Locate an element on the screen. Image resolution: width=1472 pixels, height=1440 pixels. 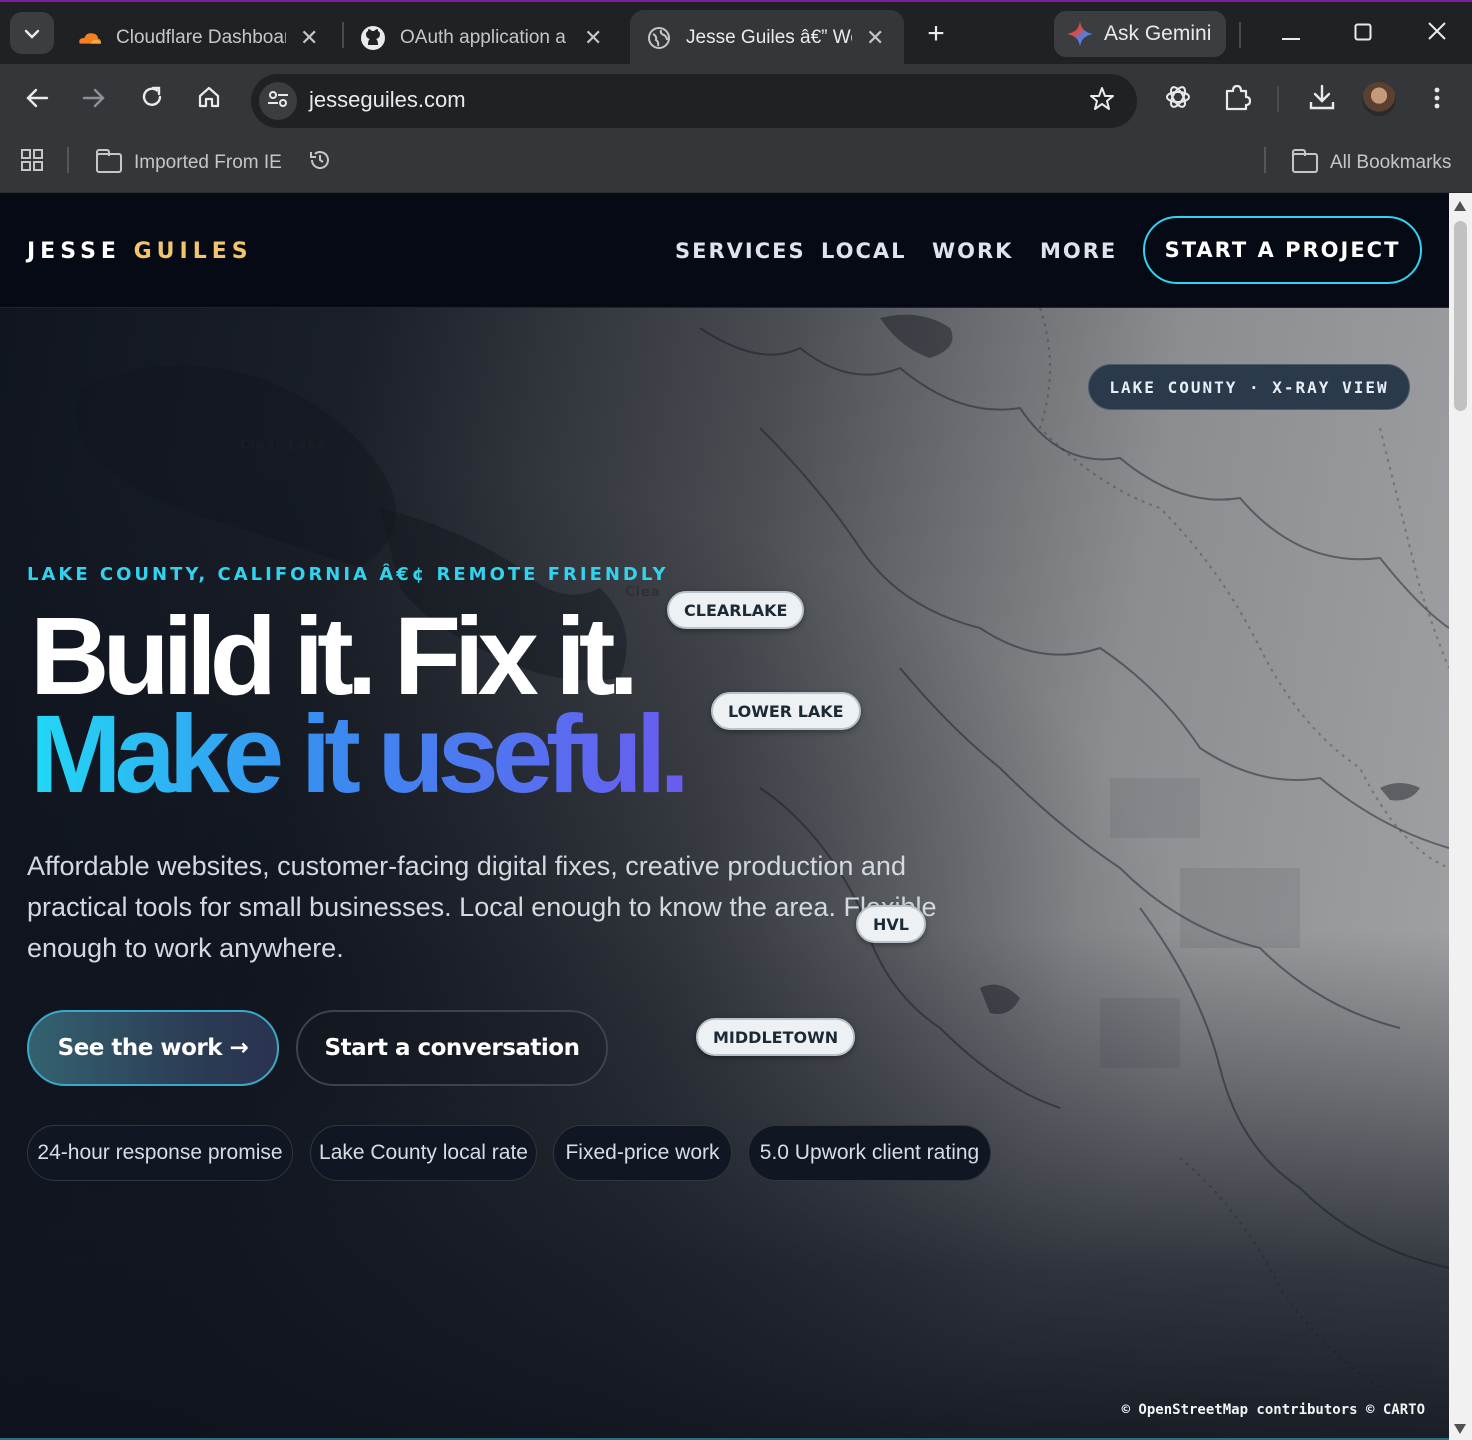
nav-work: WORK is located at coordinates (972, 251).